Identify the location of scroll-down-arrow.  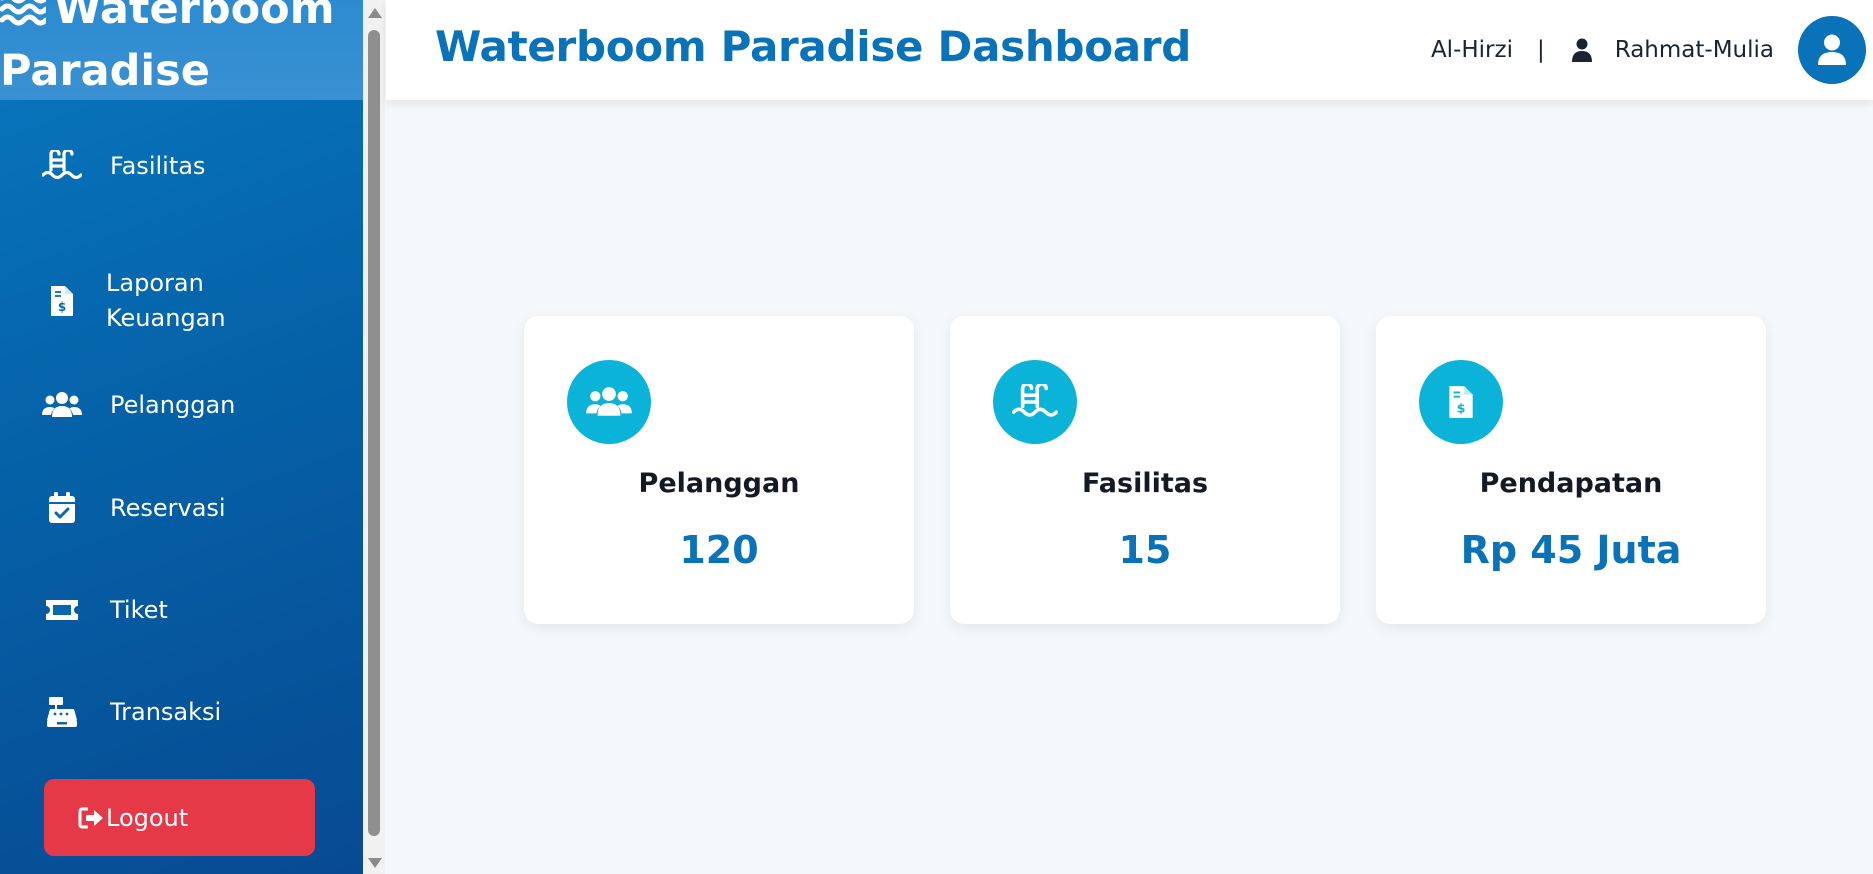
(375, 863).